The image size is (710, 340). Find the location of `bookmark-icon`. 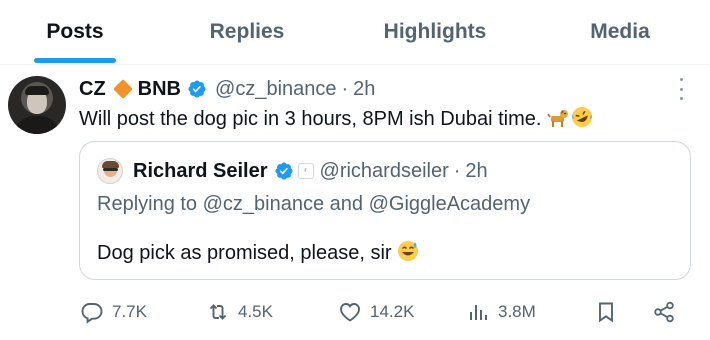

bookmark-icon is located at coordinates (606, 312).